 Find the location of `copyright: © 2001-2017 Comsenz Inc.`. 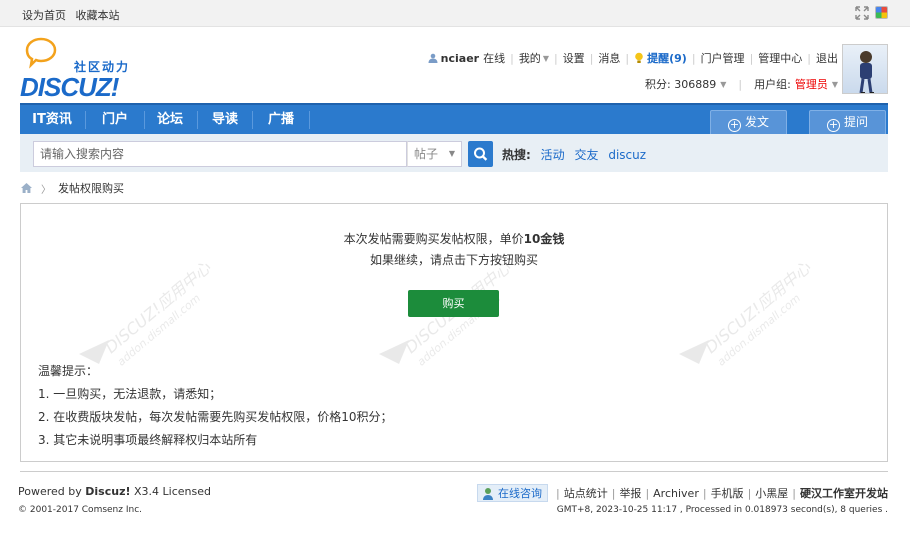

copyright: © 2001-2017 Comsenz Inc. is located at coordinates (80, 510).